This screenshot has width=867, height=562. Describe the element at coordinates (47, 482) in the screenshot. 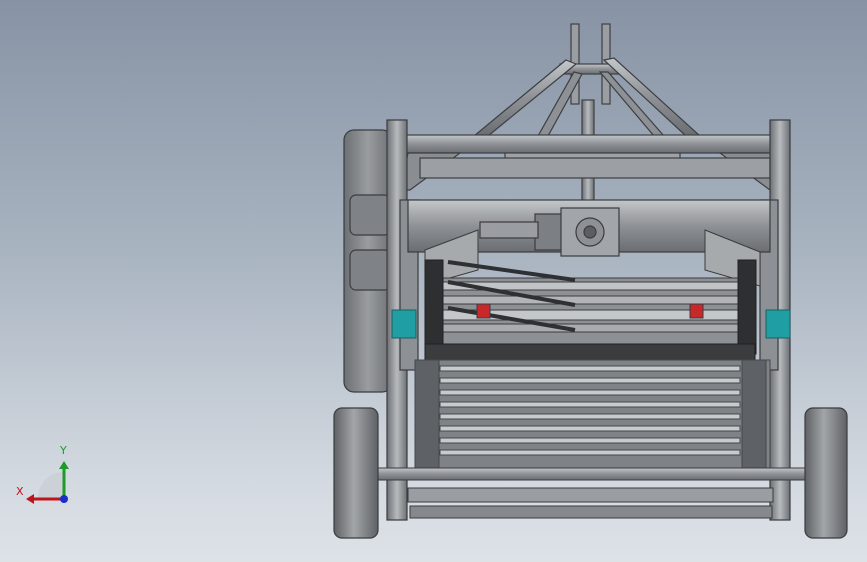

I see `coordinate-triad` at that location.